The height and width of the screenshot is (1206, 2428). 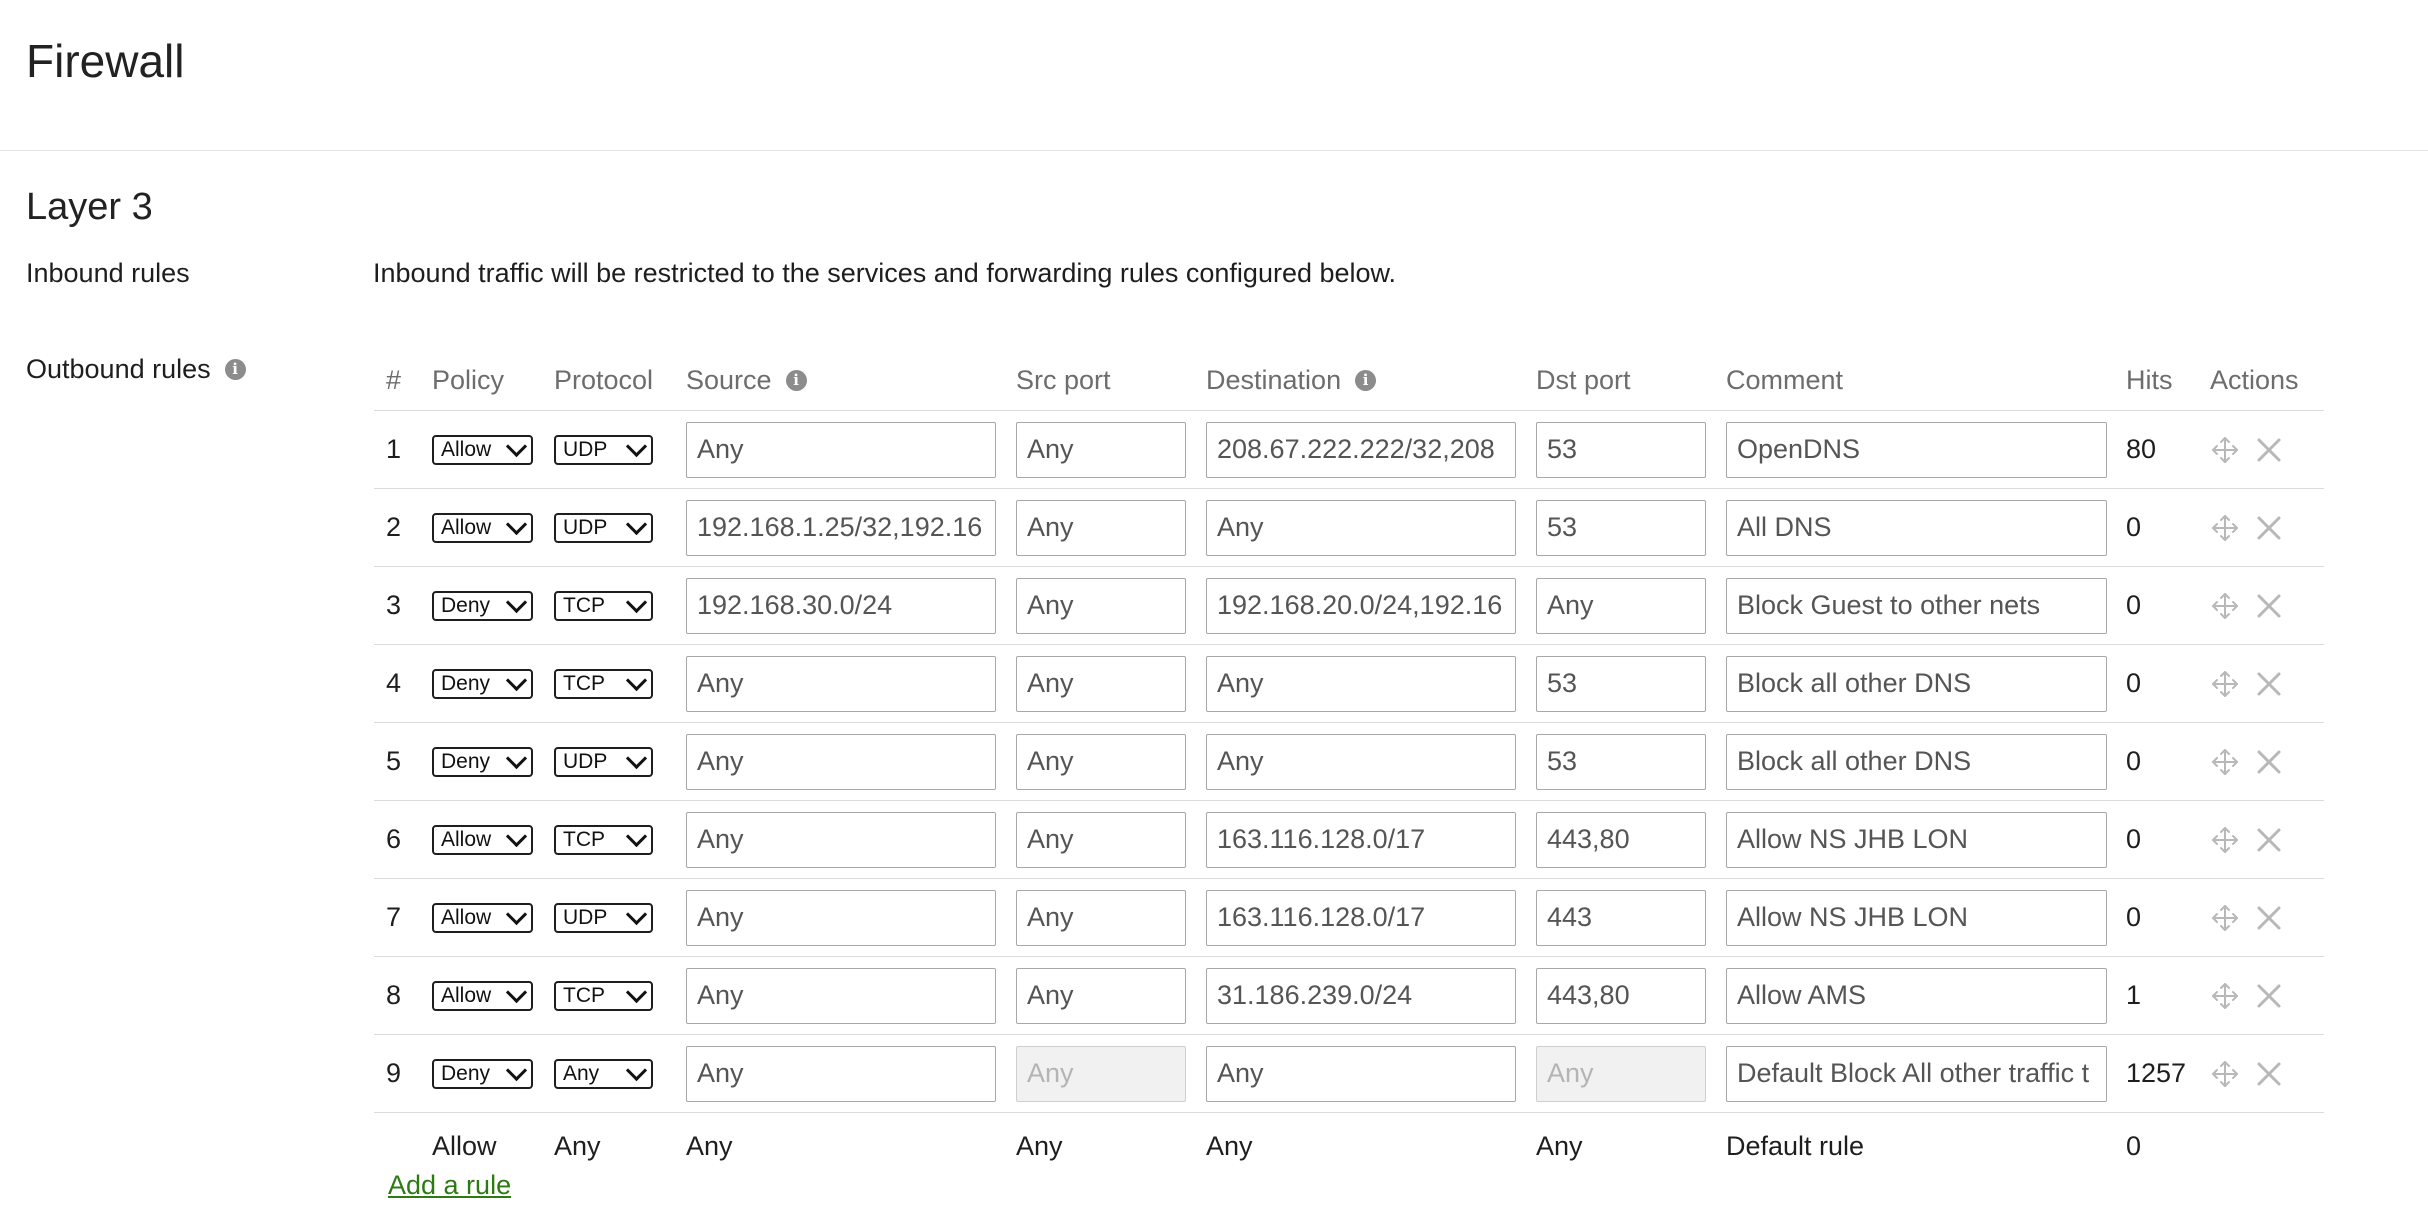 What do you see at coordinates (1916, 527) in the screenshot?
I see `comment-input: All DNS` at bounding box center [1916, 527].